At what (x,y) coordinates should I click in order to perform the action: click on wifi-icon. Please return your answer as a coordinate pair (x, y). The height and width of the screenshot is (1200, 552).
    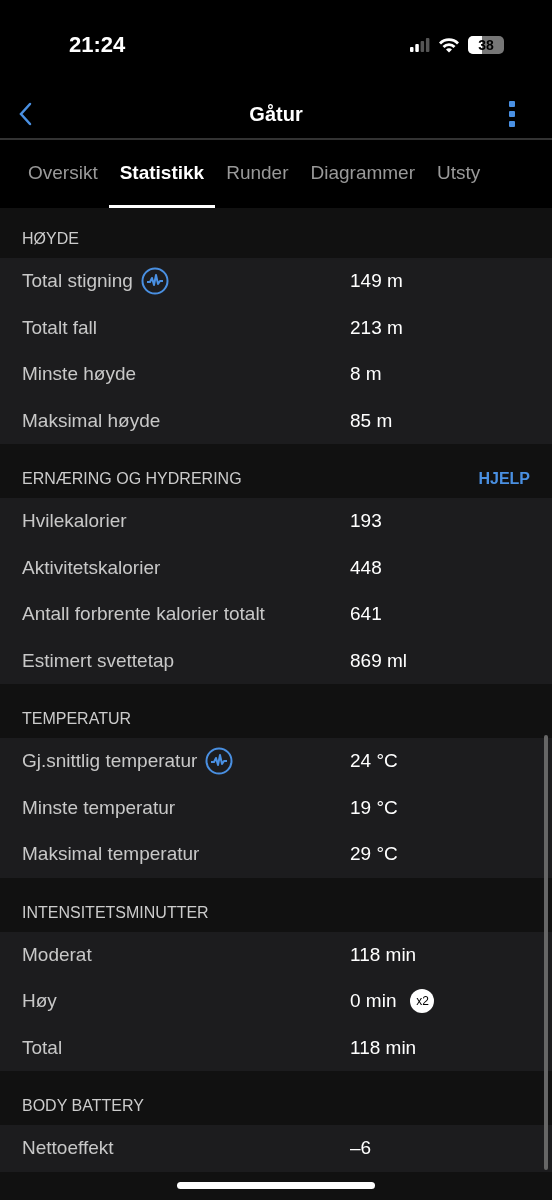
    Looking at the image, I should click on (449, 45).